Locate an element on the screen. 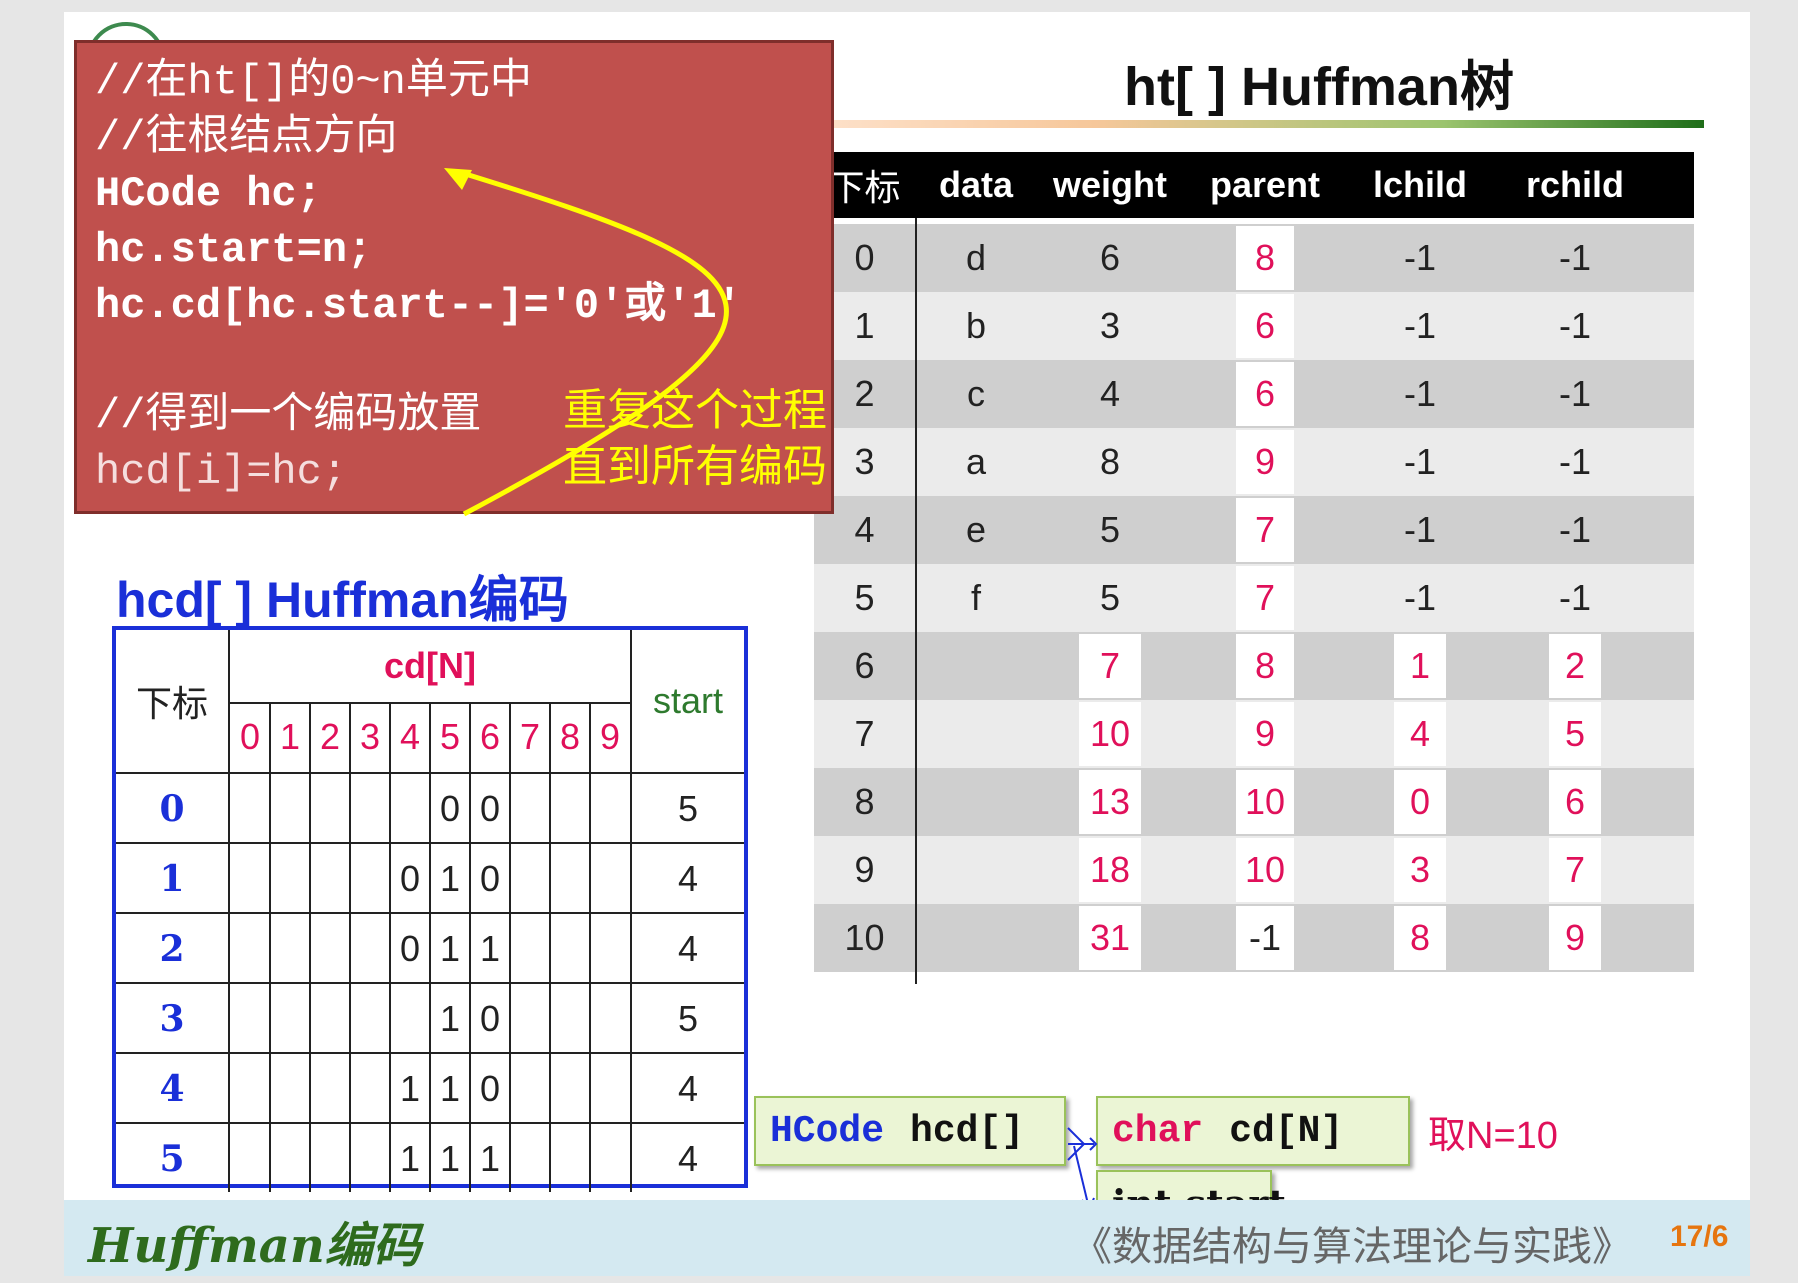  char-type: char is located at coordinates (1158, 1131).